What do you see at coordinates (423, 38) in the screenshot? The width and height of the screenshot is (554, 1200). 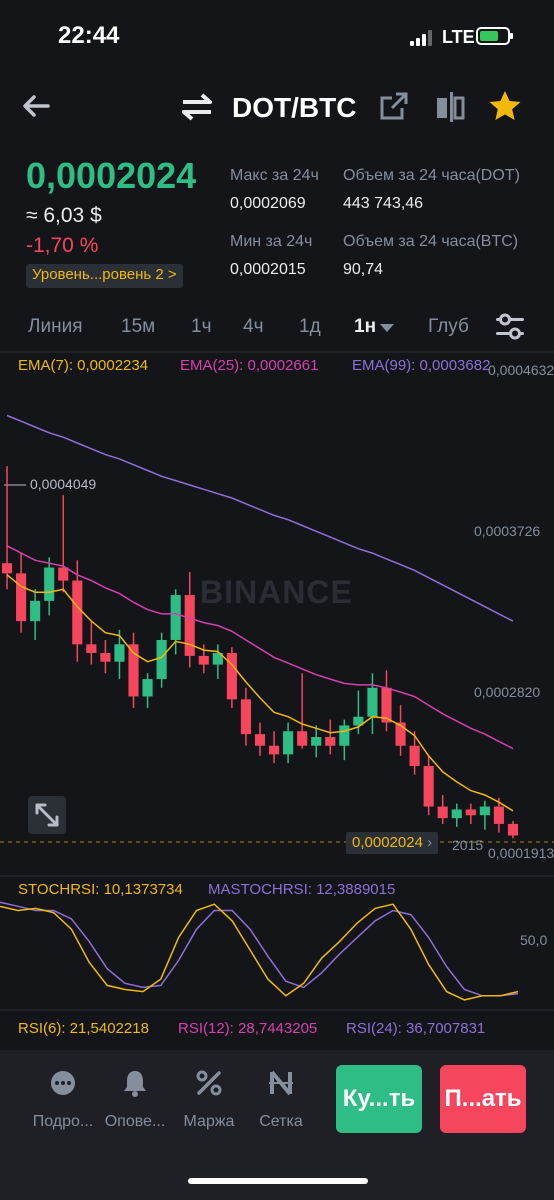 I see `signal-icon` at bounding box center [423, 38].